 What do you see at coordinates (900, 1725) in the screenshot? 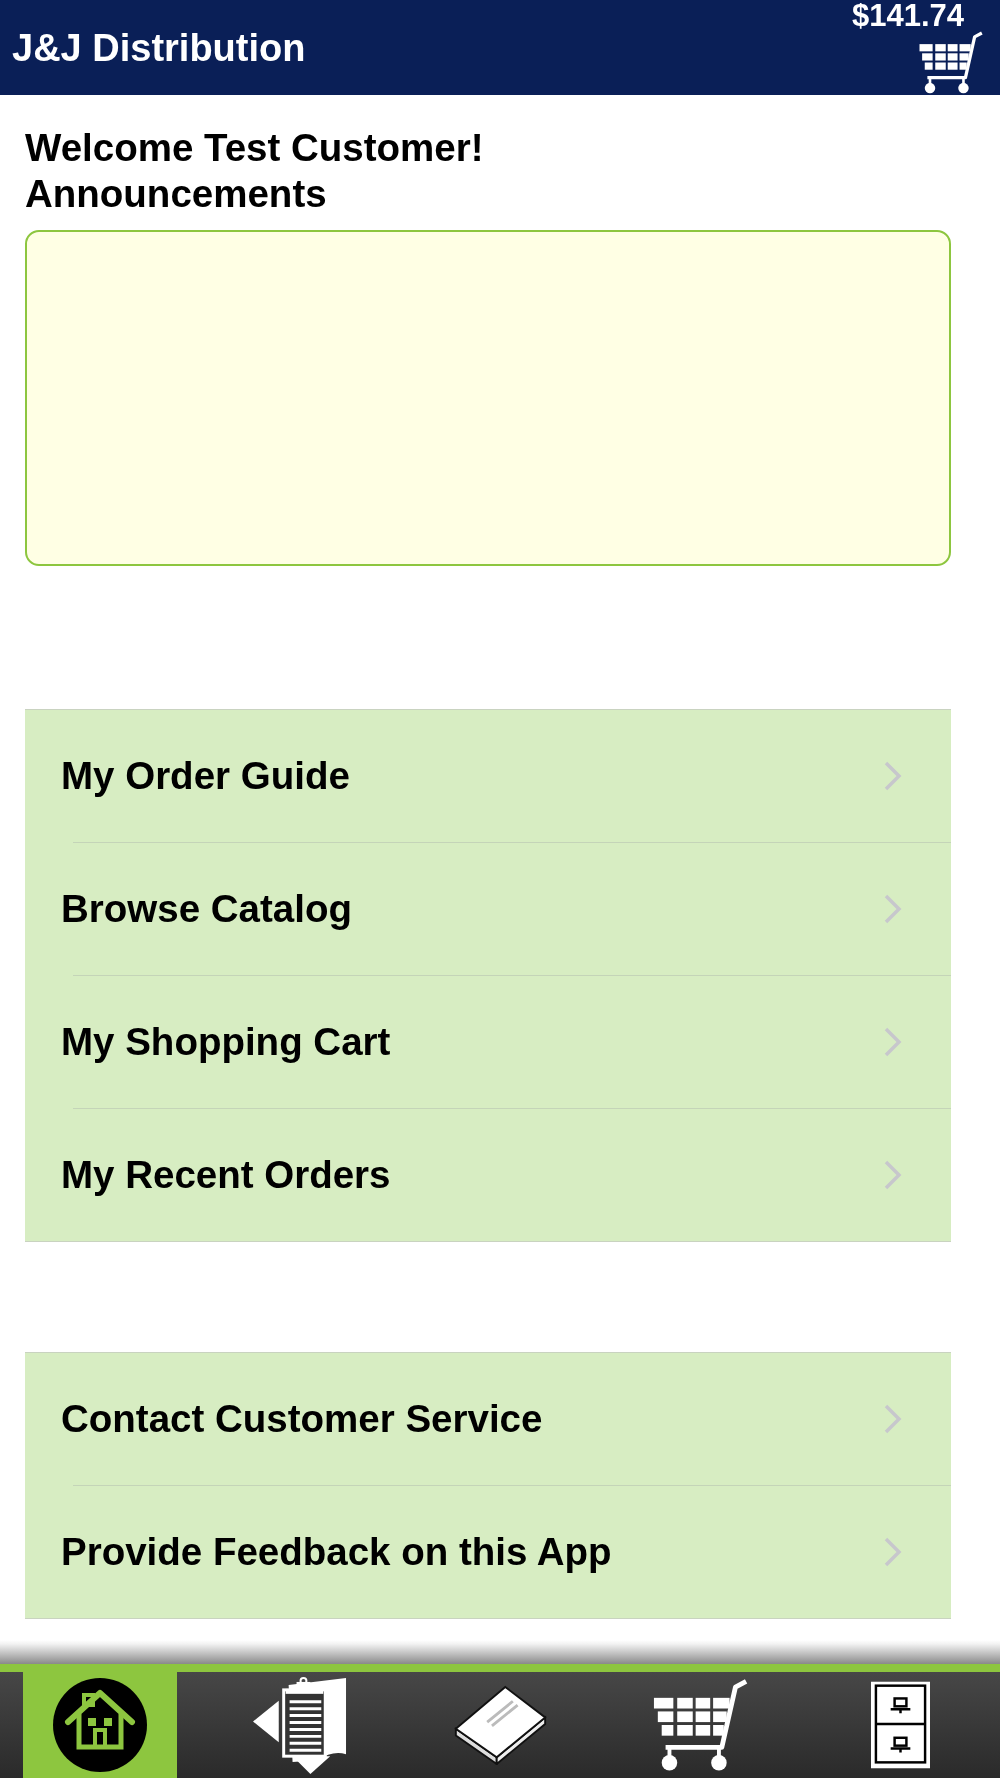
I see `file-cabinet-icon` at bounding box center [900, 1725].